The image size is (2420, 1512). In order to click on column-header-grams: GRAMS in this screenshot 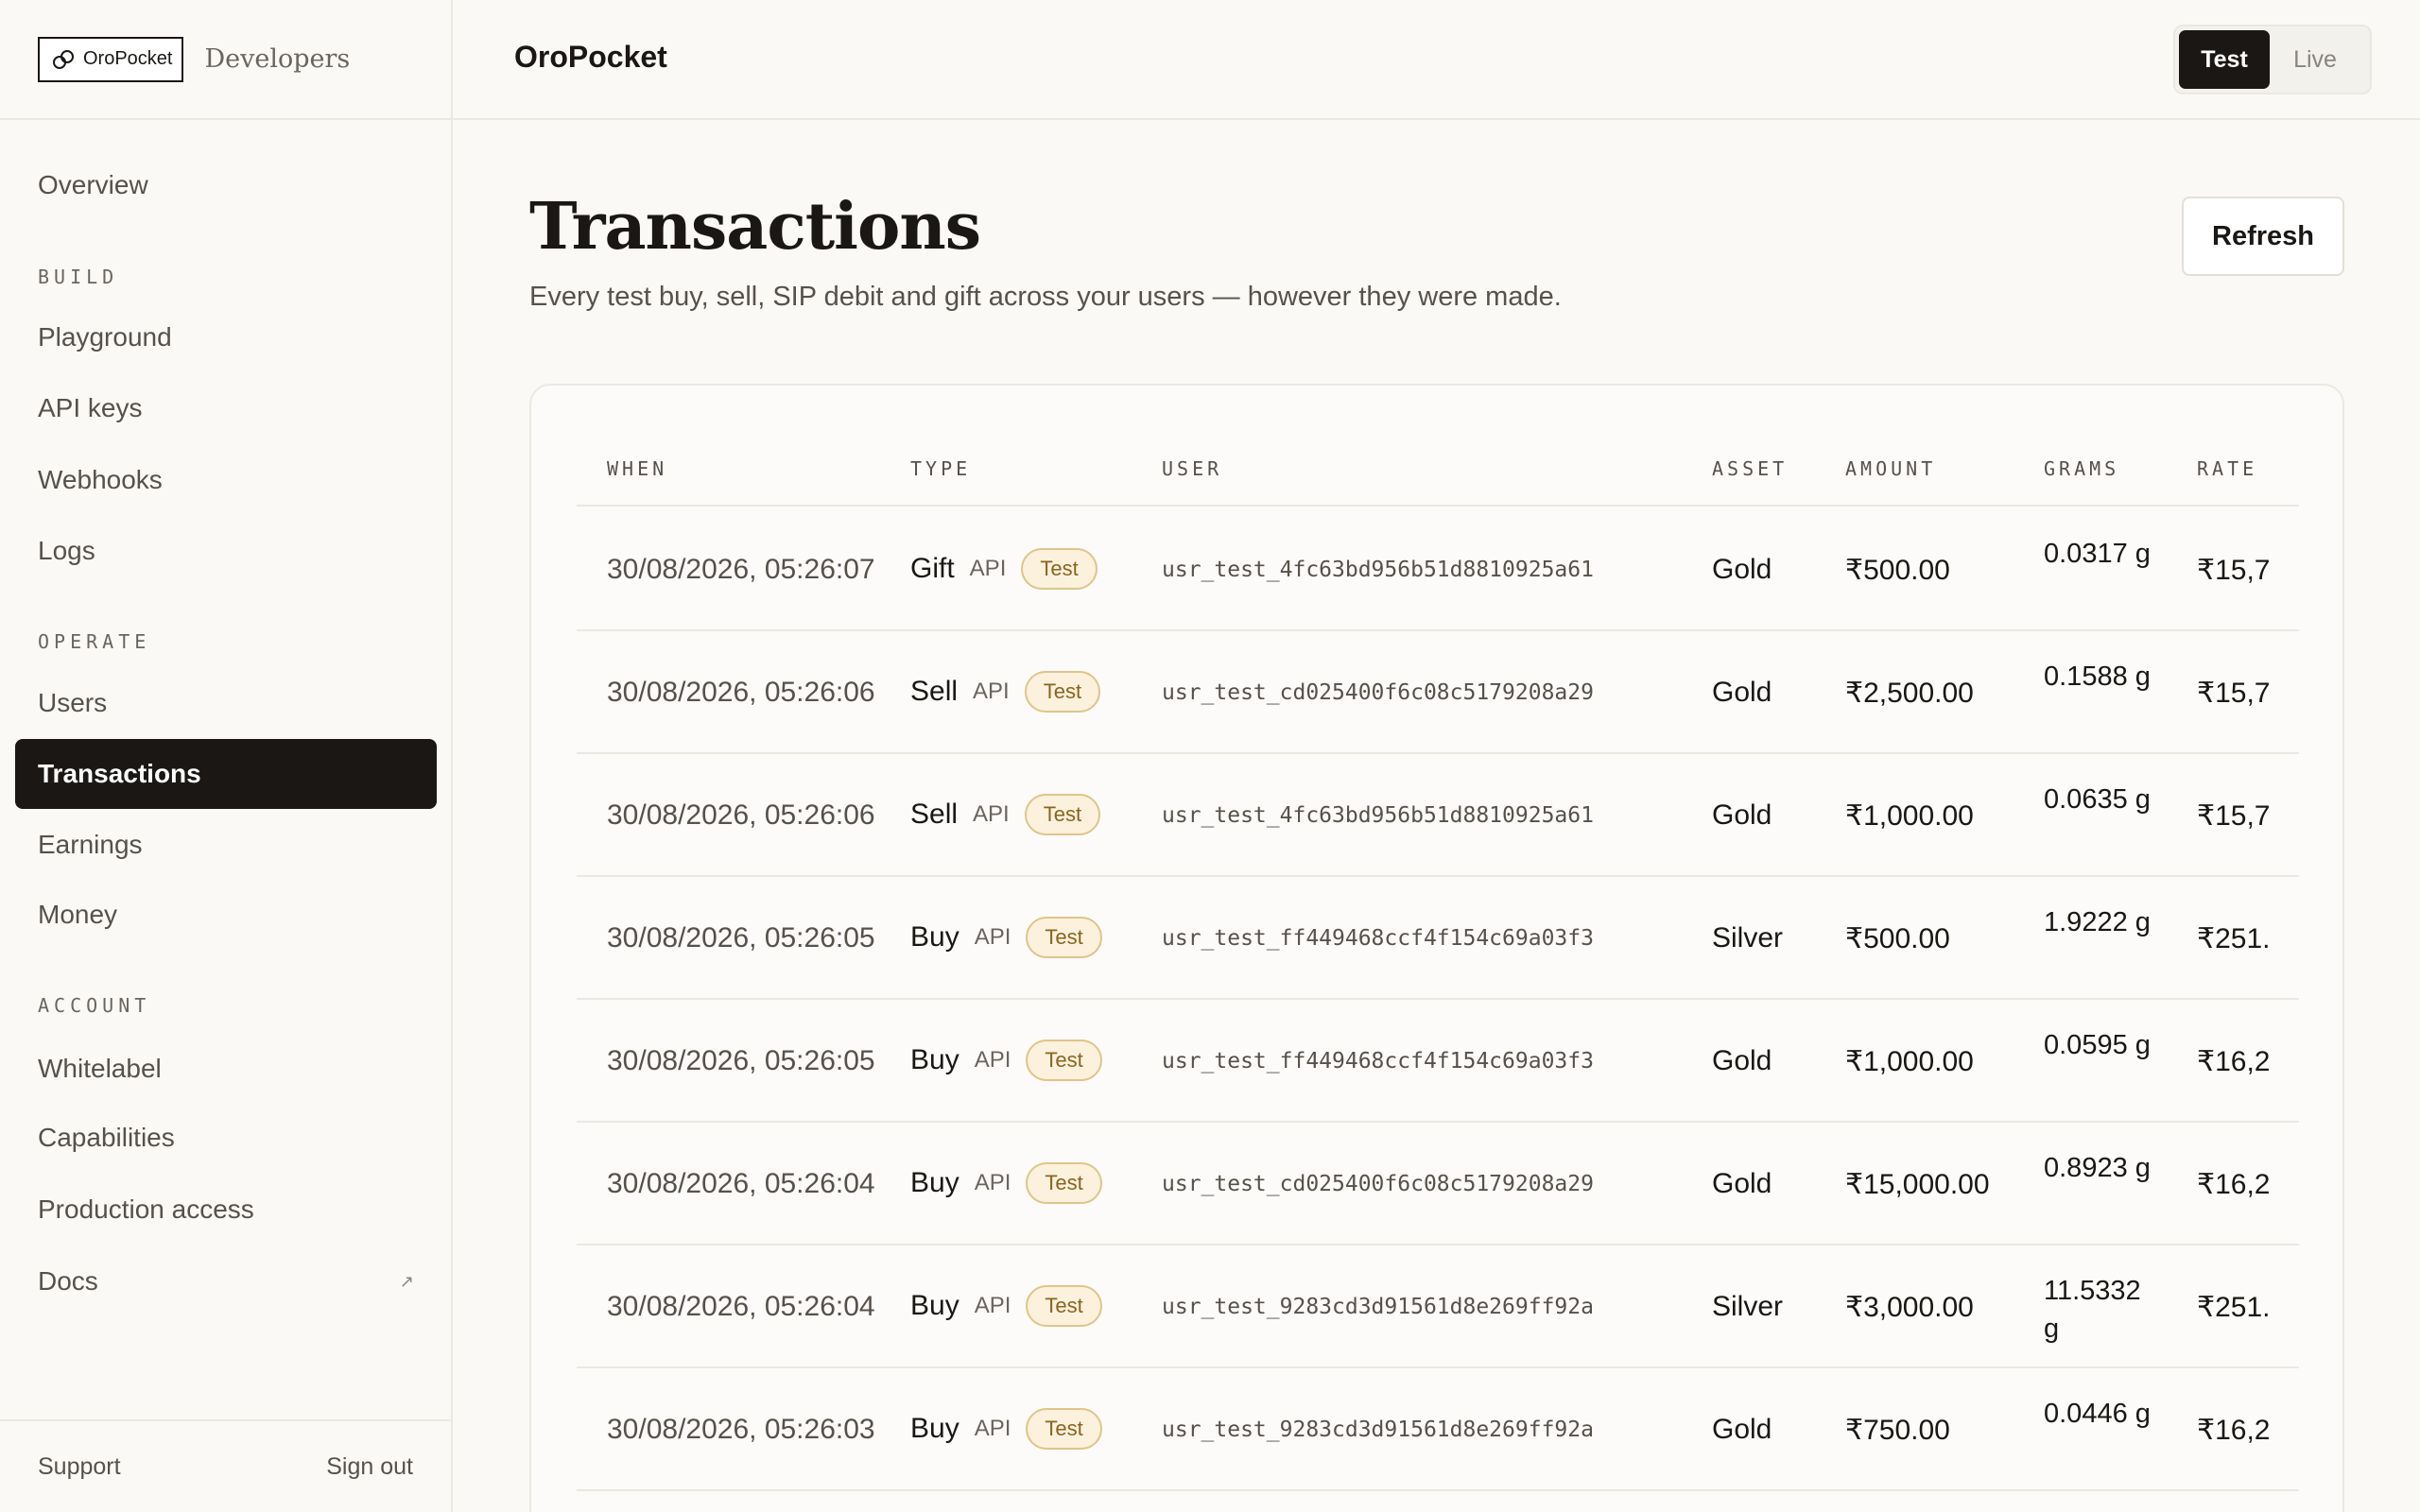, I will do `click(2081, 468)`.